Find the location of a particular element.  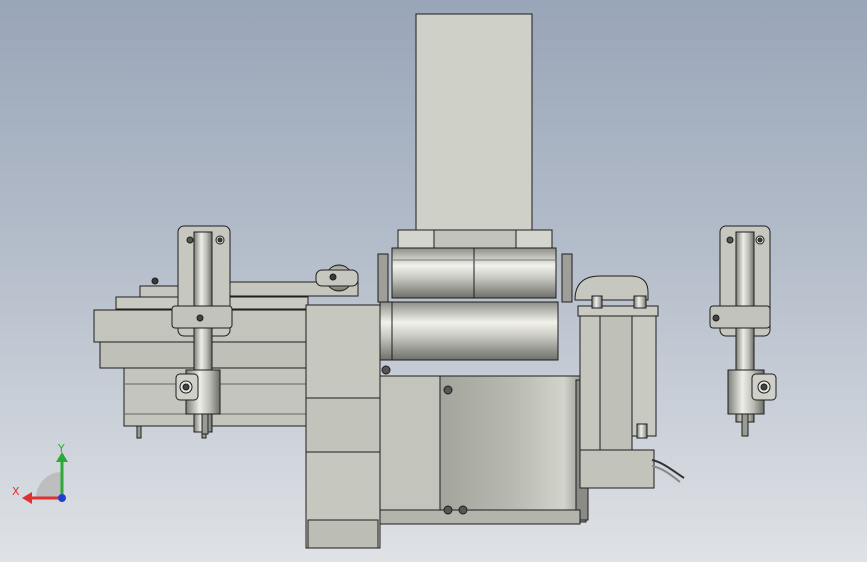

z-axis-dot is located at coordinates (62, 498).